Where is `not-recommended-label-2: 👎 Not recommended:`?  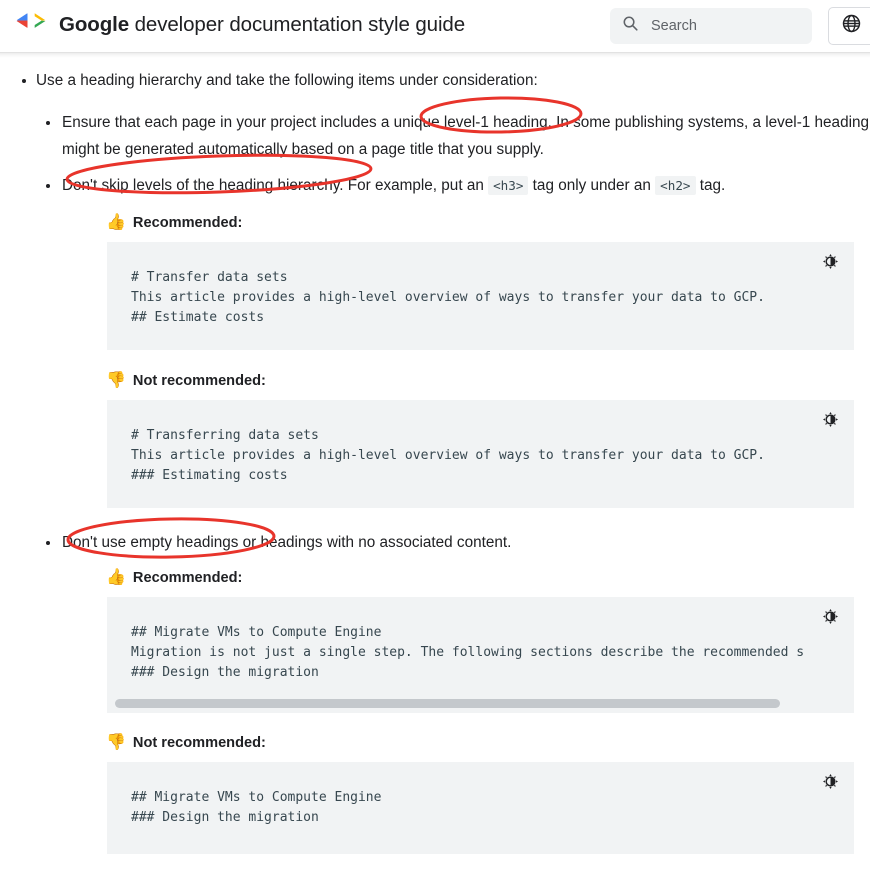
not-recommended-label-2: 👎 Not recommended: is located at coordinates (488, 743).